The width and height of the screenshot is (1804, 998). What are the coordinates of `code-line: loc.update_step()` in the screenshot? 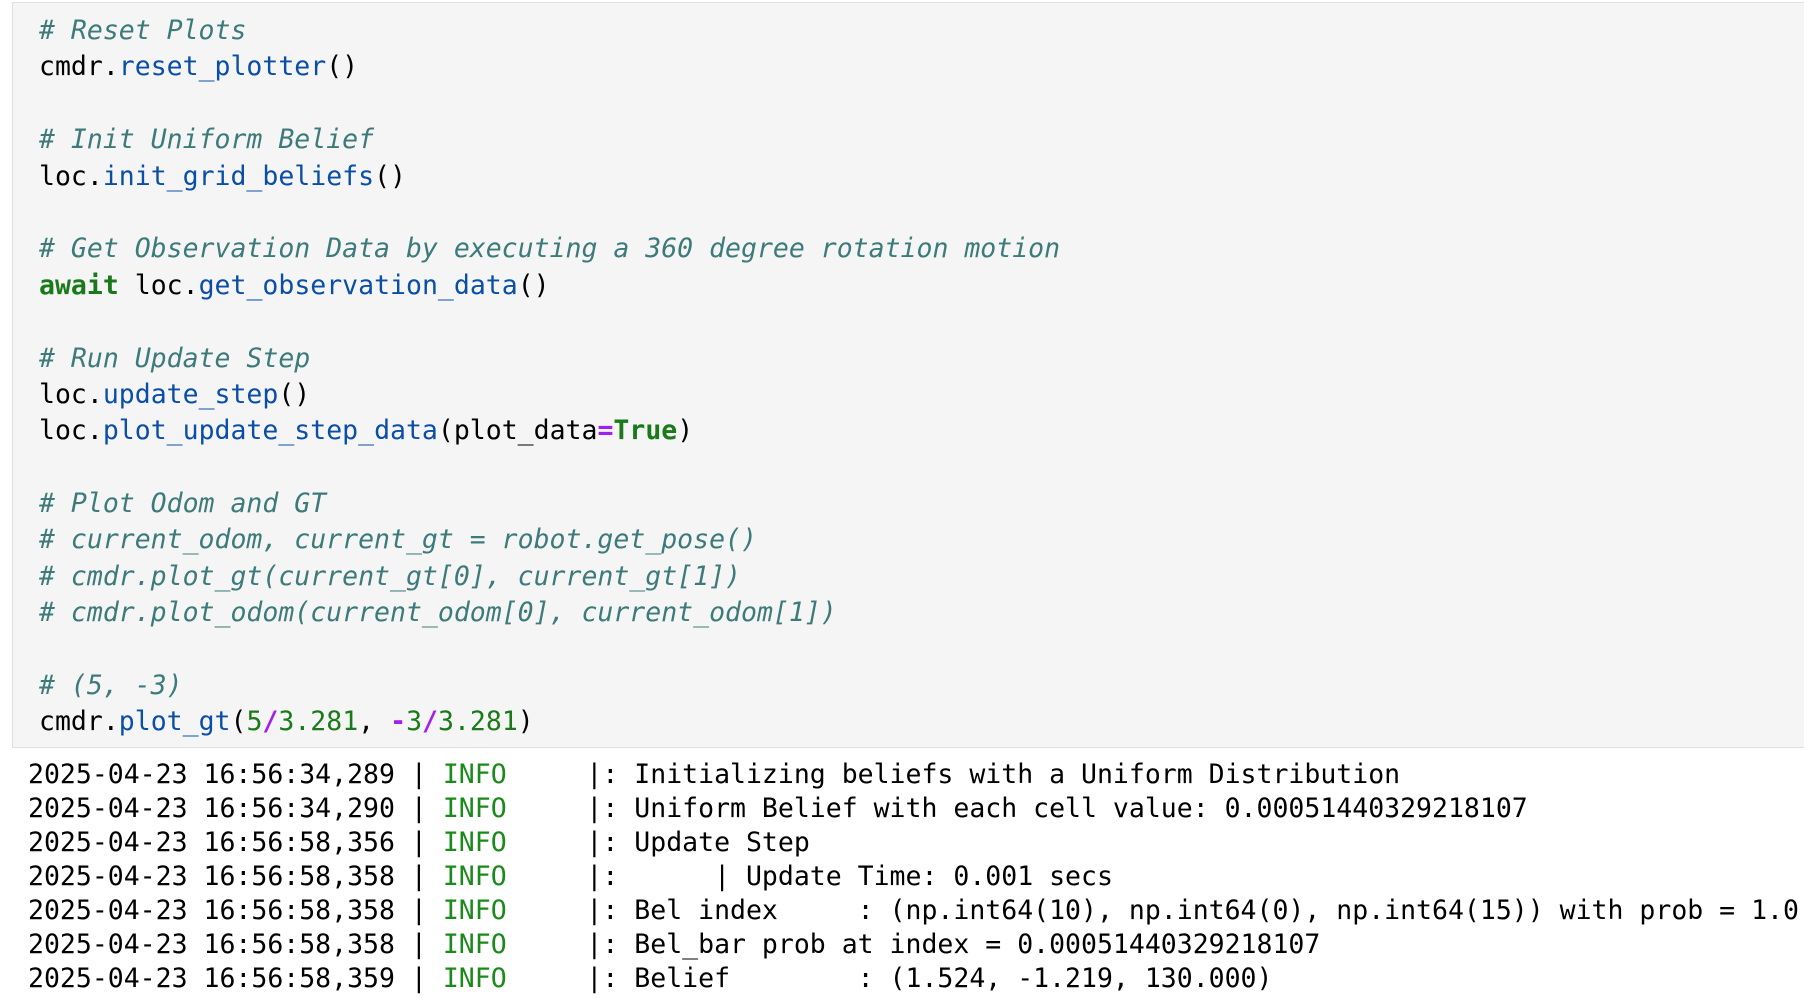 It's located at (175, 394).